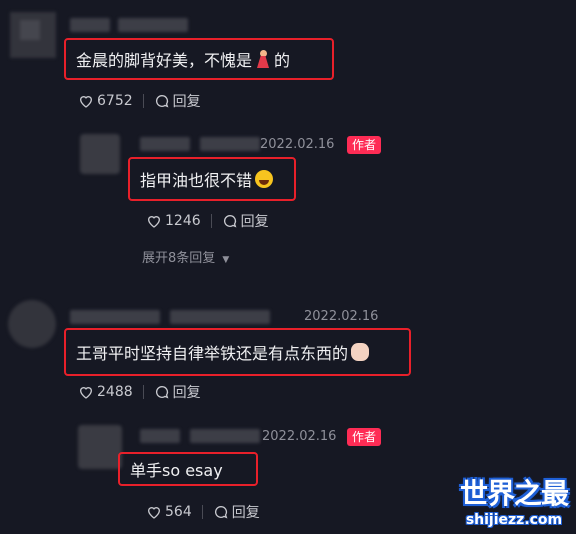 The height and width of the screenshot is (534, 576). What do you see at coordinates (115, 392) in the screenshot?
I see `like-count: 2488` at bounding box center [115, 392].